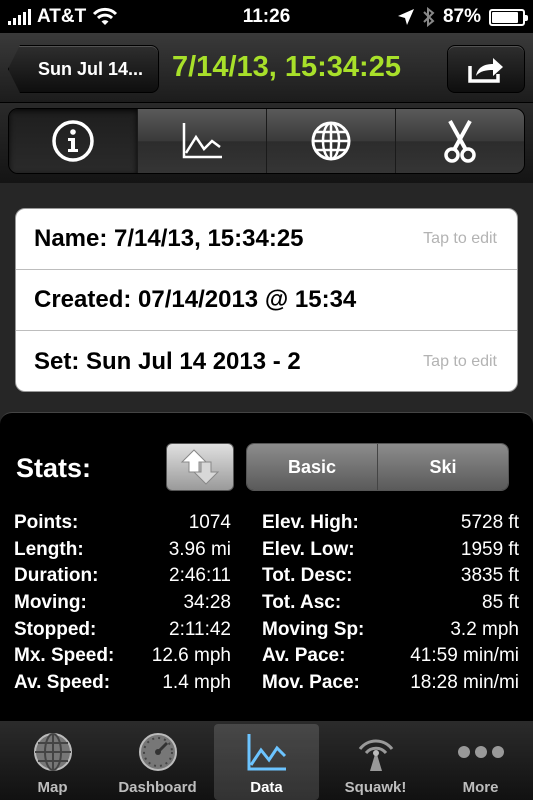  I want to click on navigation-bar: Sun Jul 14... 7/14/13, 15:34:25, so click(266, 68).